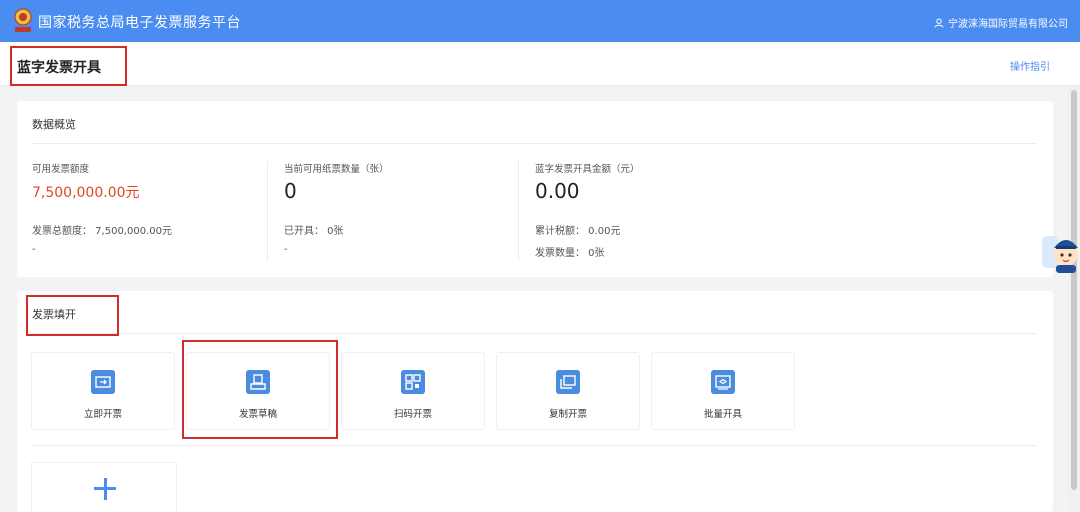 The image size is (1080, 512). Describe the element at coordinates (86, 193) in the screenshot. I see `available-quota-value: 7,500,000.00元` at that location.